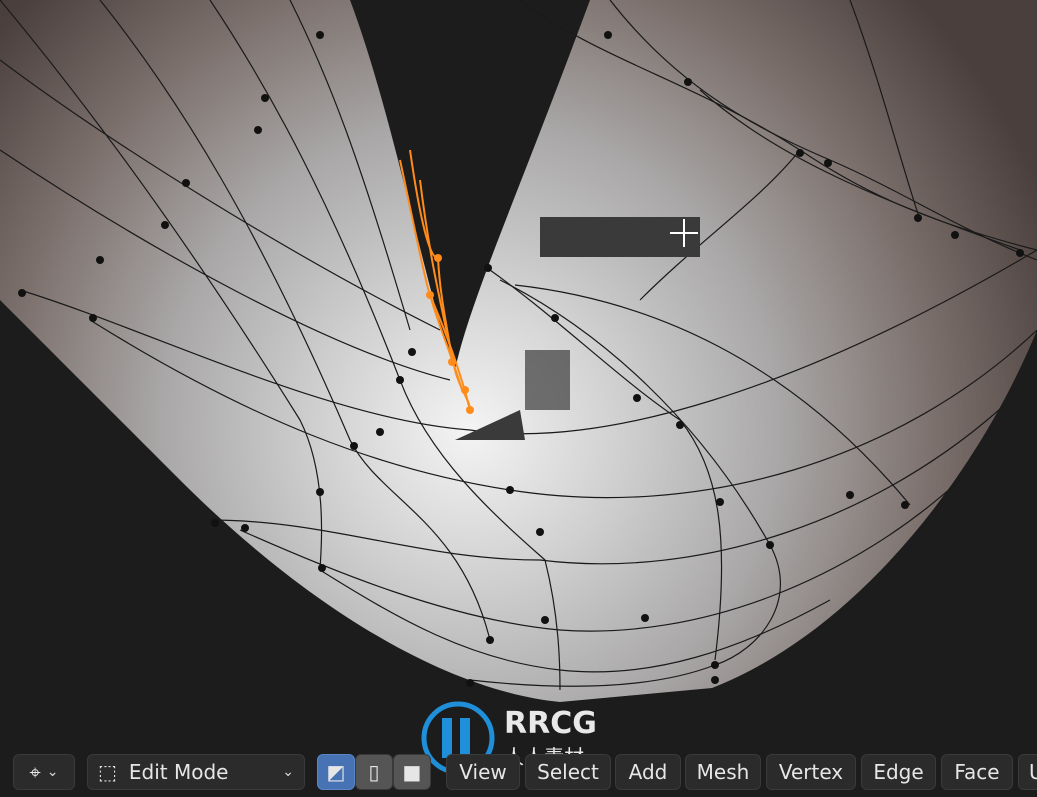 This screenshot has width=1037, height=797. I want to click on edge-select-icon: ▯, so click(374, 772).